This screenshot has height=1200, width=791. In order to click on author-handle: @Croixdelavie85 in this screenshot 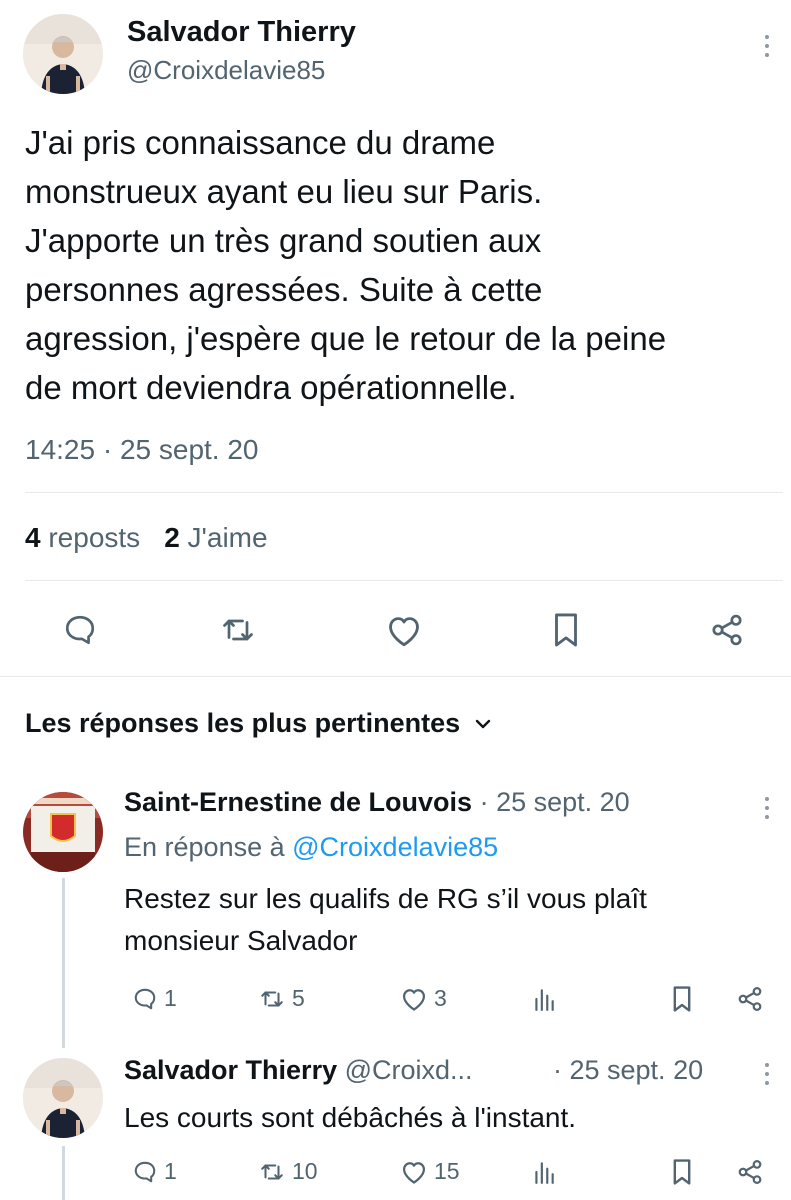, I will do `click(226, 70)`.